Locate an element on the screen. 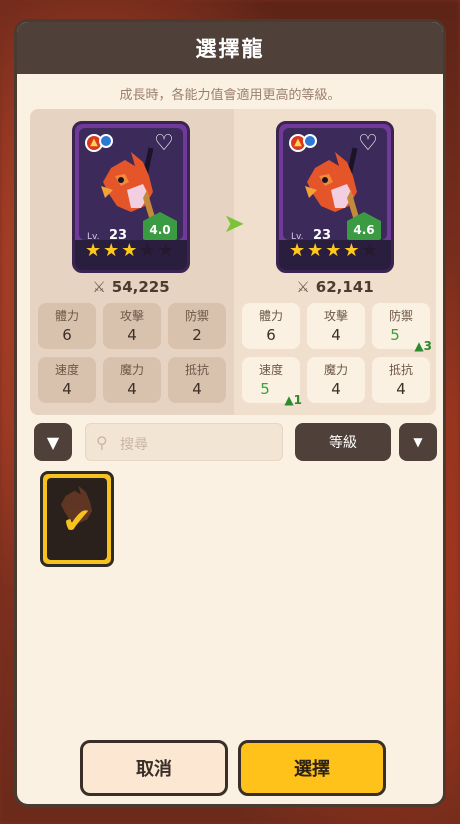  dragon-list-item-selected: ✔ is located at coordinates (77, 519).